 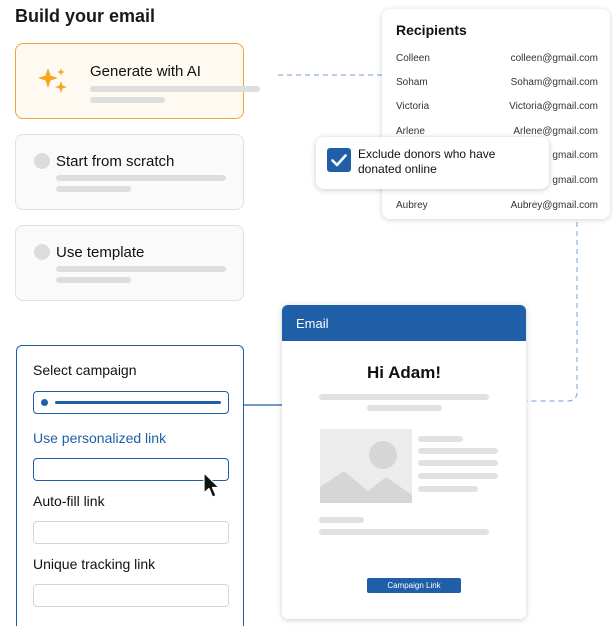 I want to click on recipient-row: Colleen colleen@gmail.com, so click(x=497, y=58).